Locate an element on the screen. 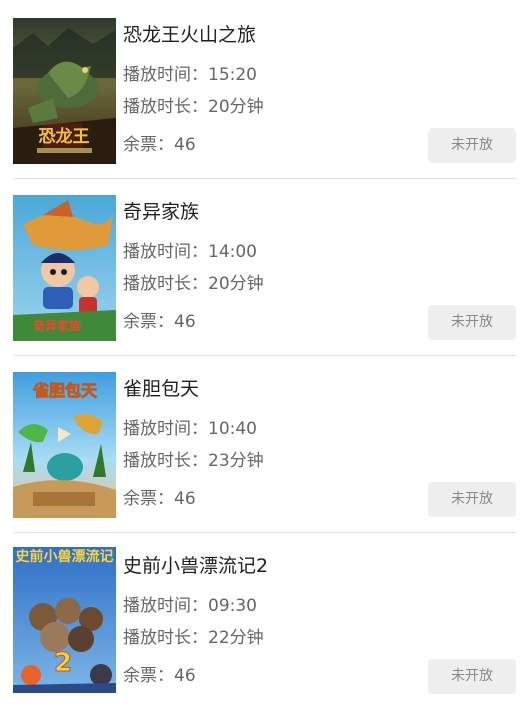 The width and height of the screenshot is (530, 708). movie-poster: 恐龙王 is located at coordinates (64, 91).